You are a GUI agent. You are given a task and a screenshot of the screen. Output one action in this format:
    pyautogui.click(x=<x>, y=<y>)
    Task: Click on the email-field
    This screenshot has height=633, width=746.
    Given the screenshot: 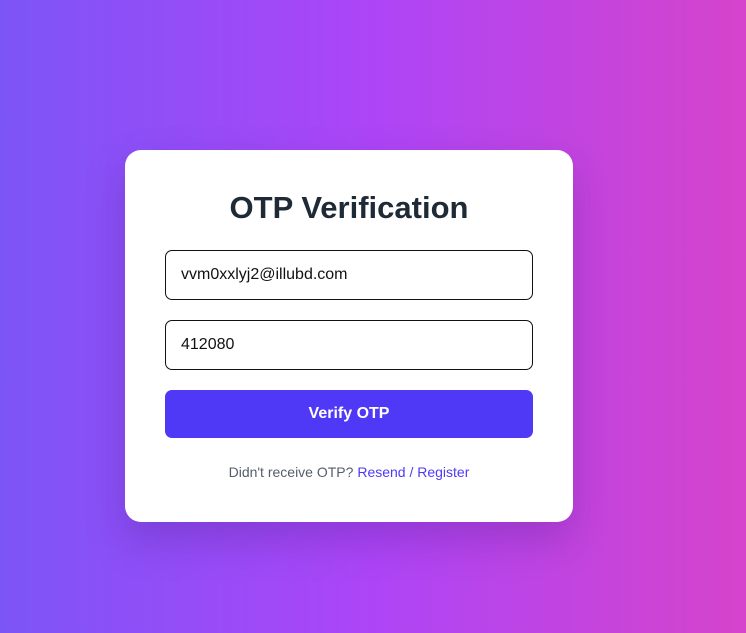 What is the action you would take?
    pyautogui.click(x=349, y=275)
    